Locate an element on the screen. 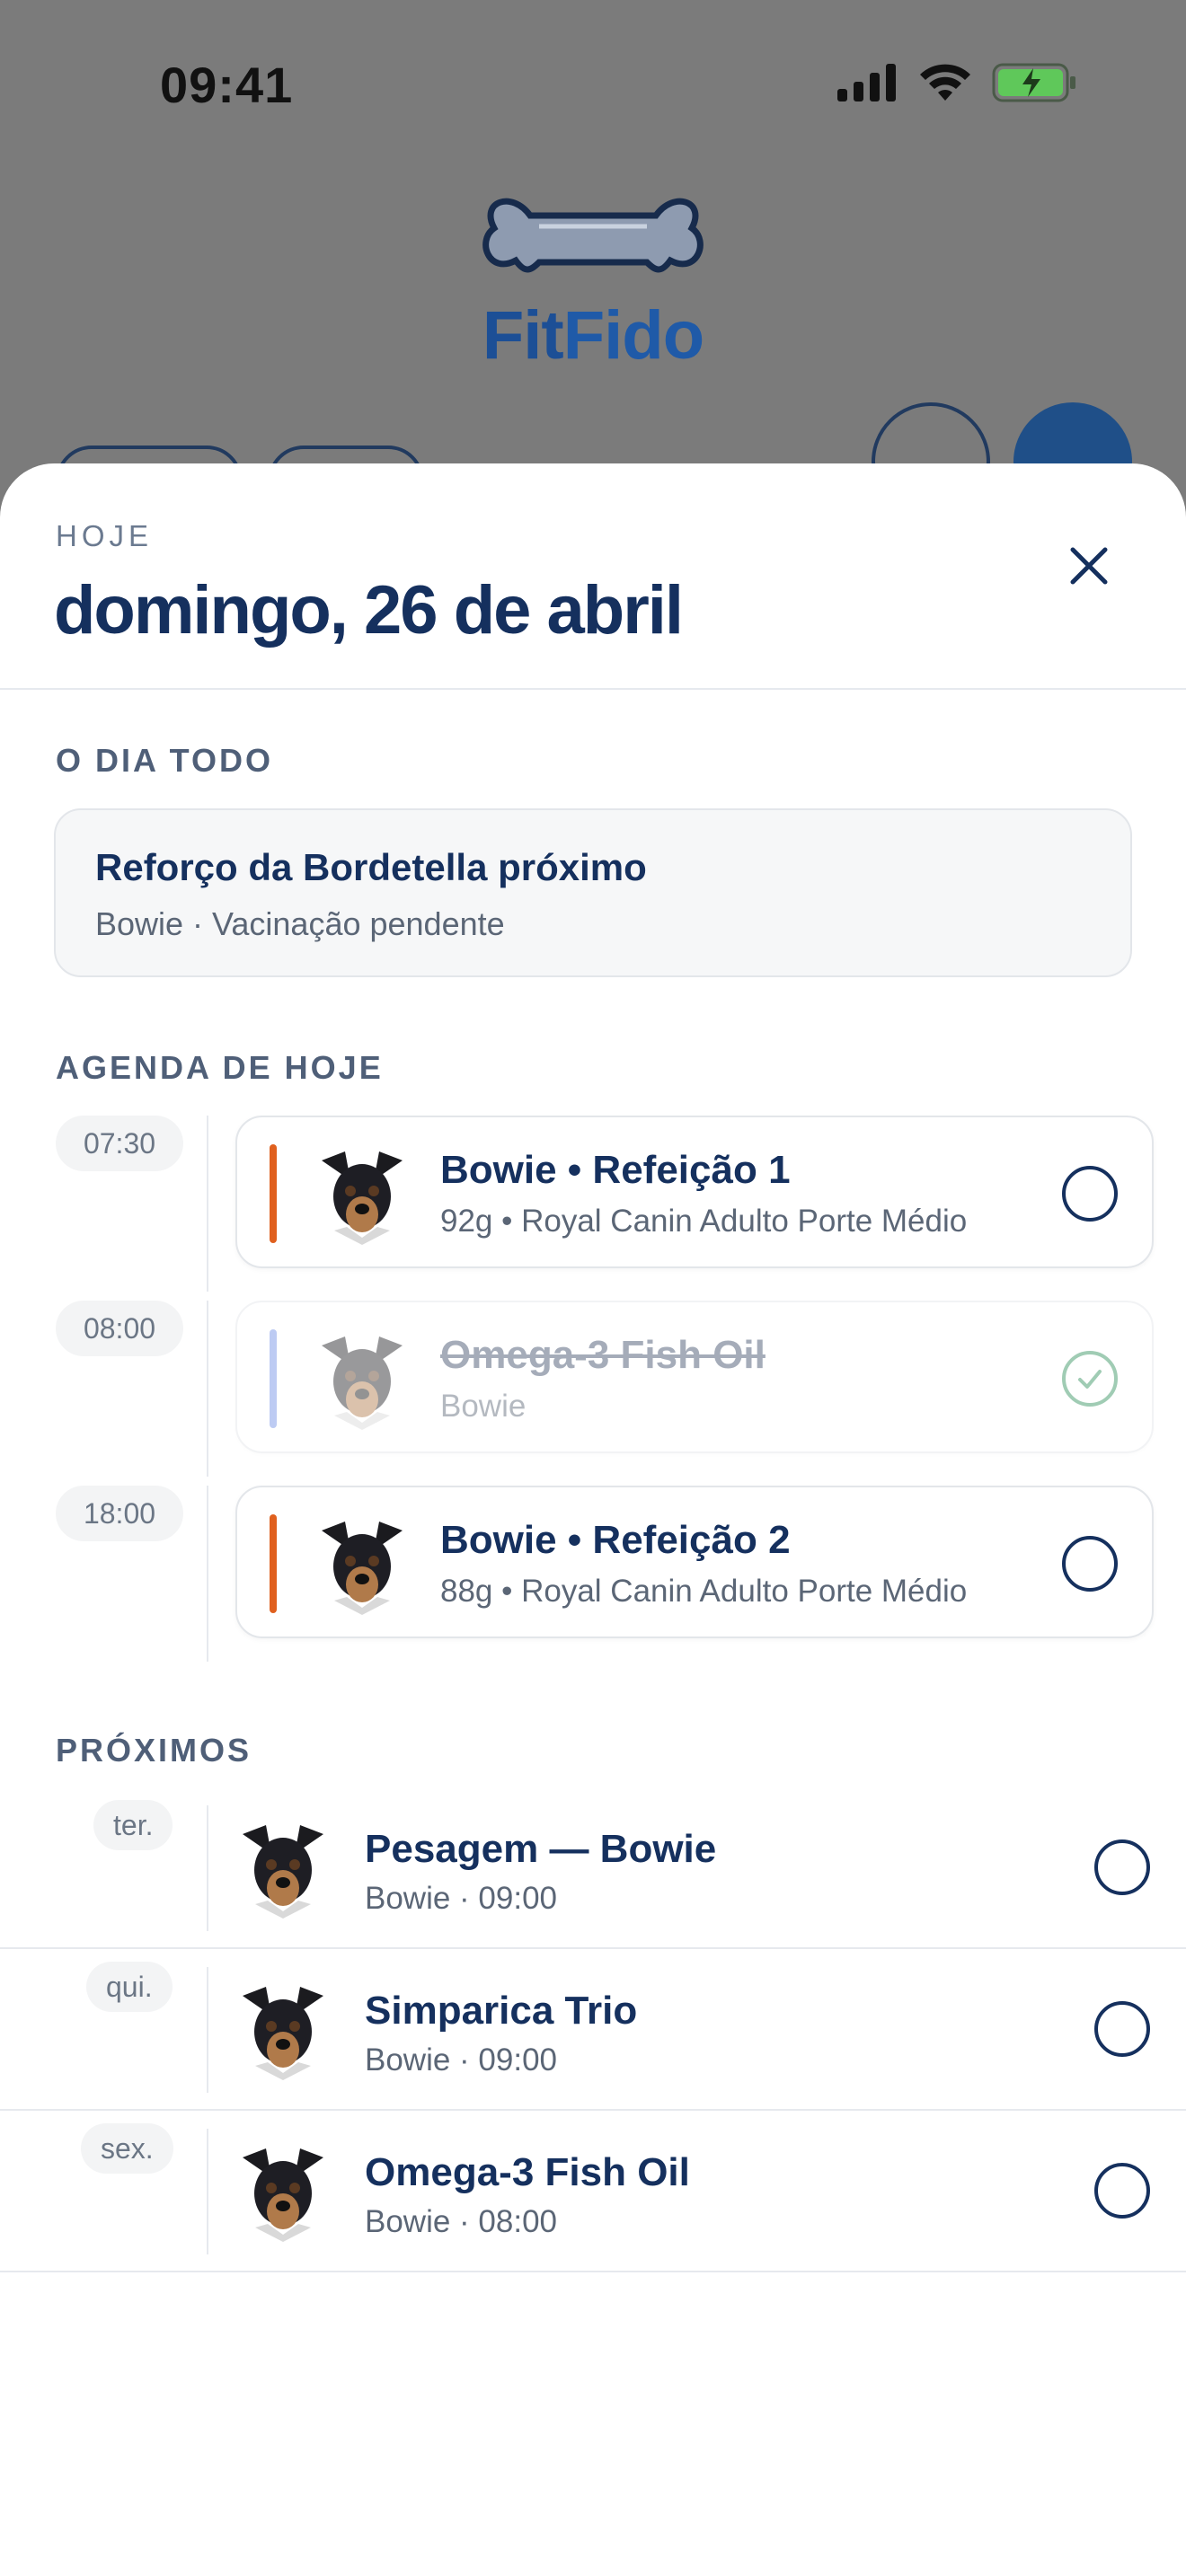  all-day-title: Reforço da Bordetella próximo is located at coordinates (371, 867).